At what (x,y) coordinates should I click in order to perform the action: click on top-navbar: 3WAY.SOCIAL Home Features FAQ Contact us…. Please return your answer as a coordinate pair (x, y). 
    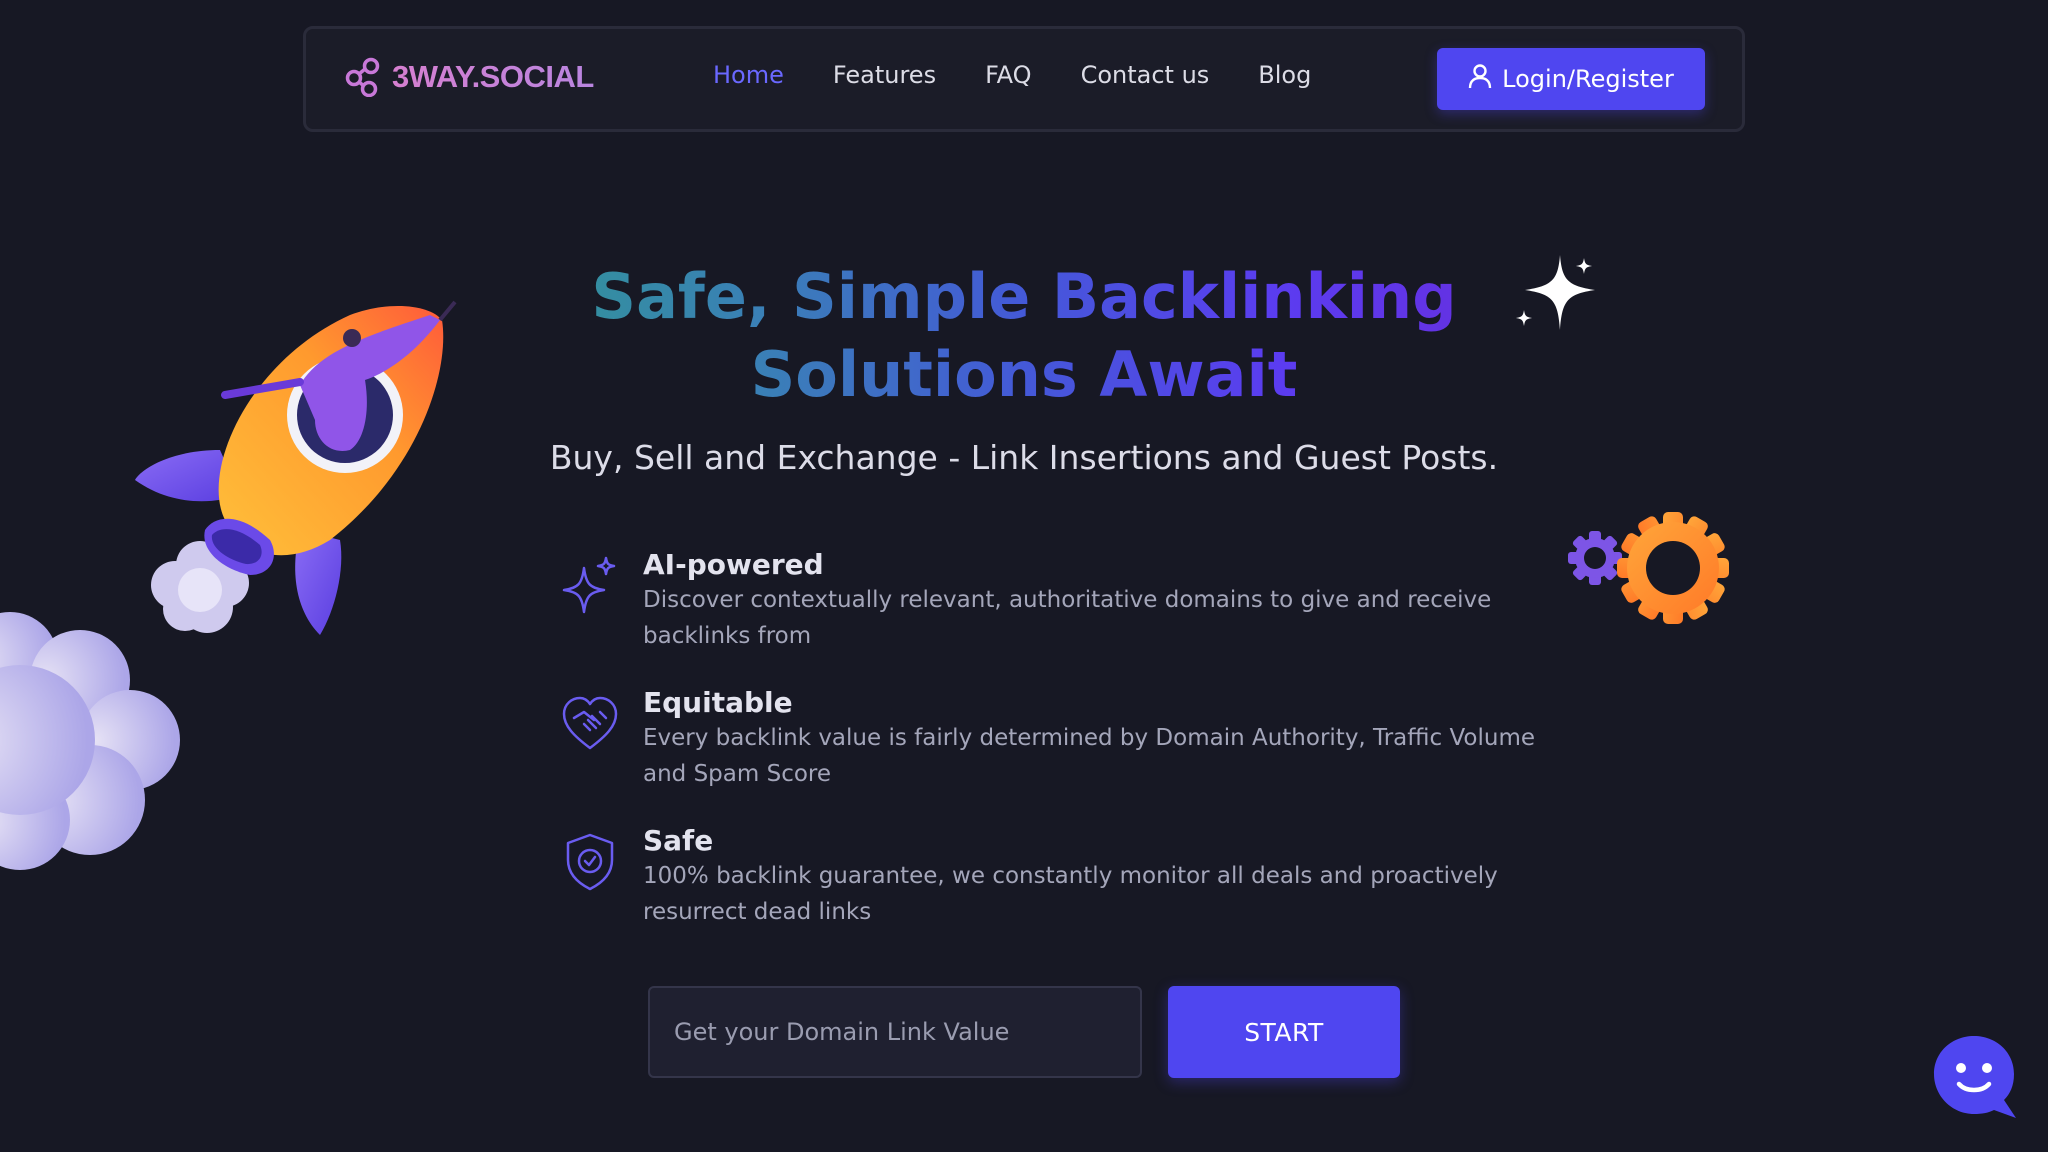
    Looking at the image, I should click on (1024, 79).